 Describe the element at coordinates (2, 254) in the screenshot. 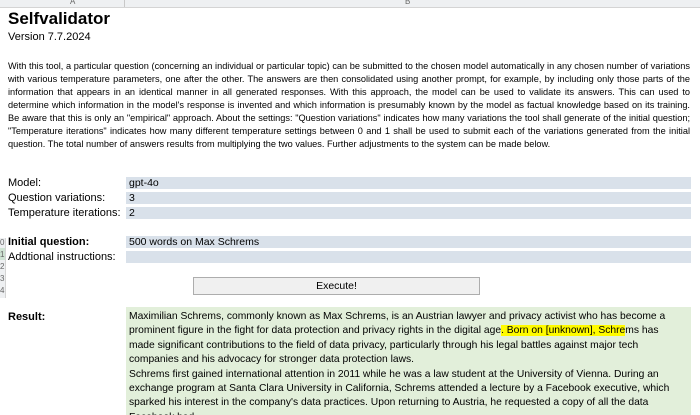

I see `row-header: 1` at that location.